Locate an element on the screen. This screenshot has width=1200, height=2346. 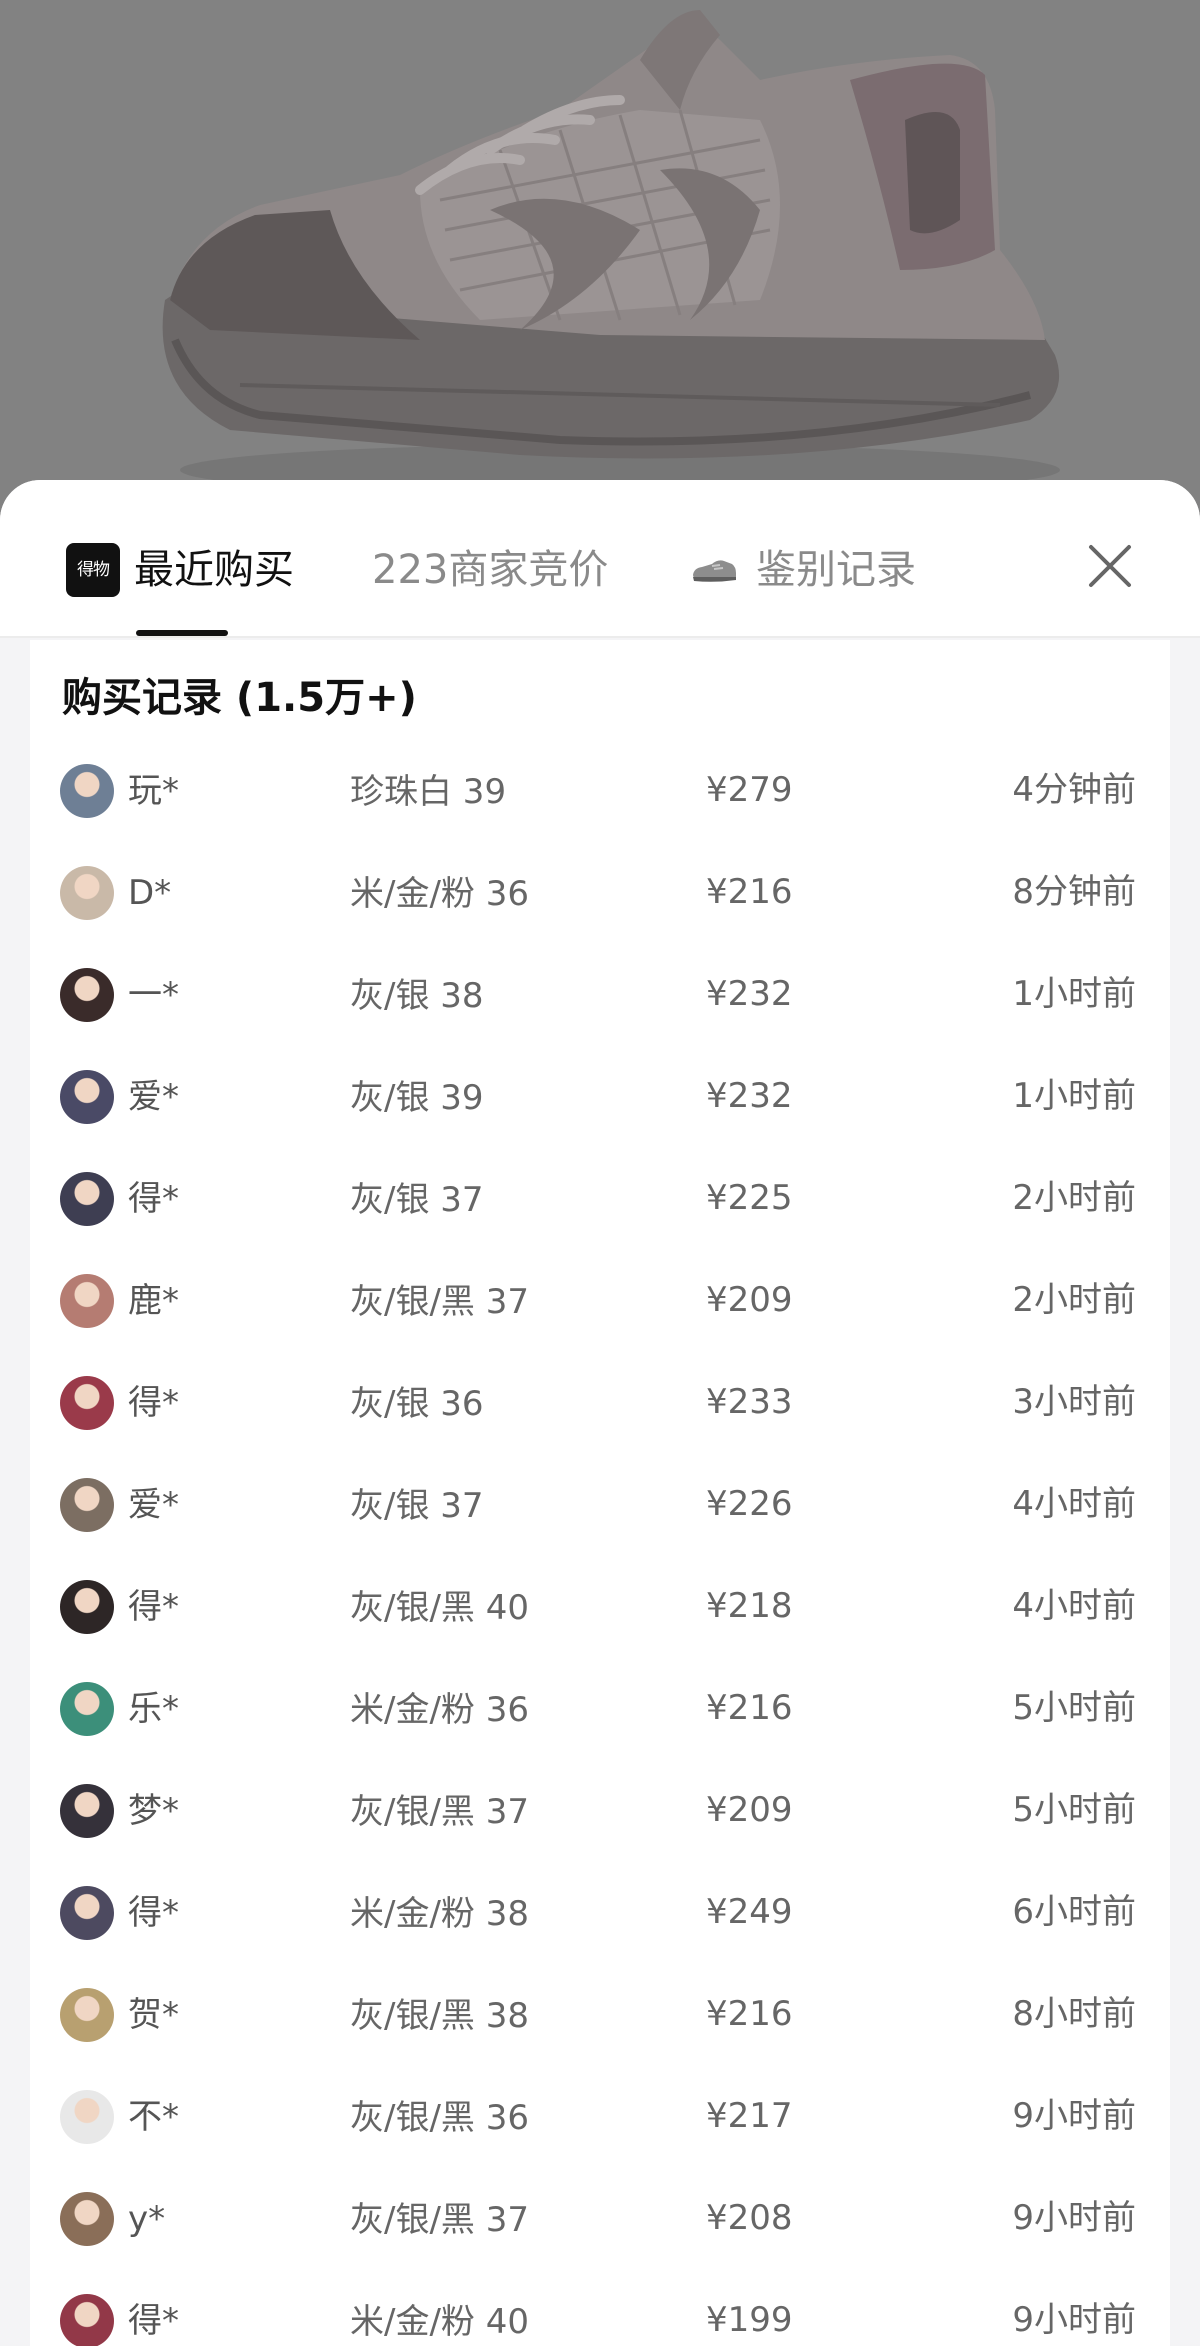
buyer-name: y* is located at coordinates (147, 2219).